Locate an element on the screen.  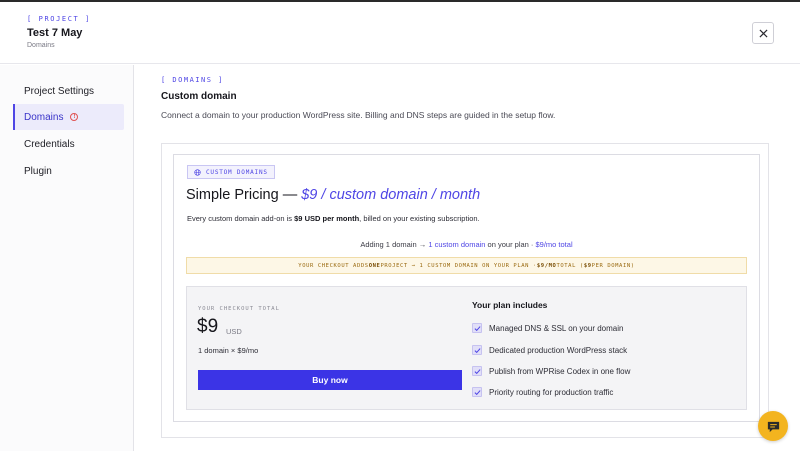
adding-middle: on your plan · is located at coordinates (510, 244).